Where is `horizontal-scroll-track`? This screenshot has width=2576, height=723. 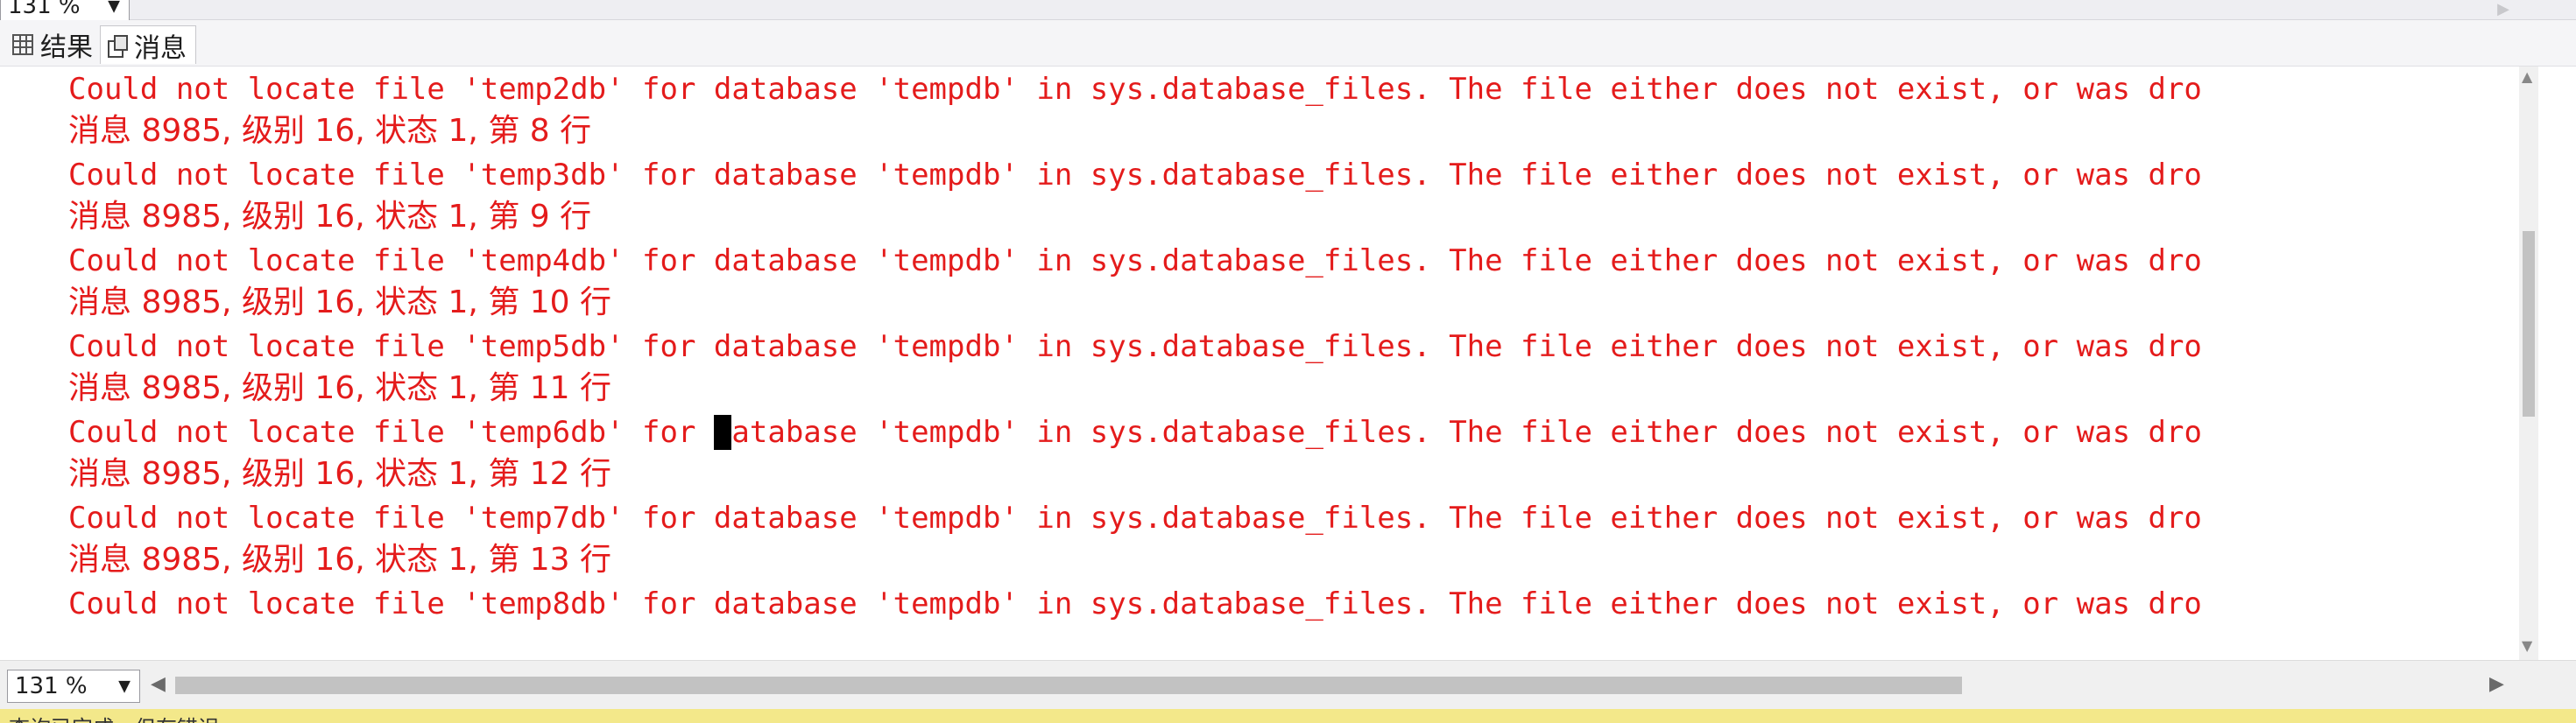 horizontal-scroll-track is located at coordinates (1331, 685).